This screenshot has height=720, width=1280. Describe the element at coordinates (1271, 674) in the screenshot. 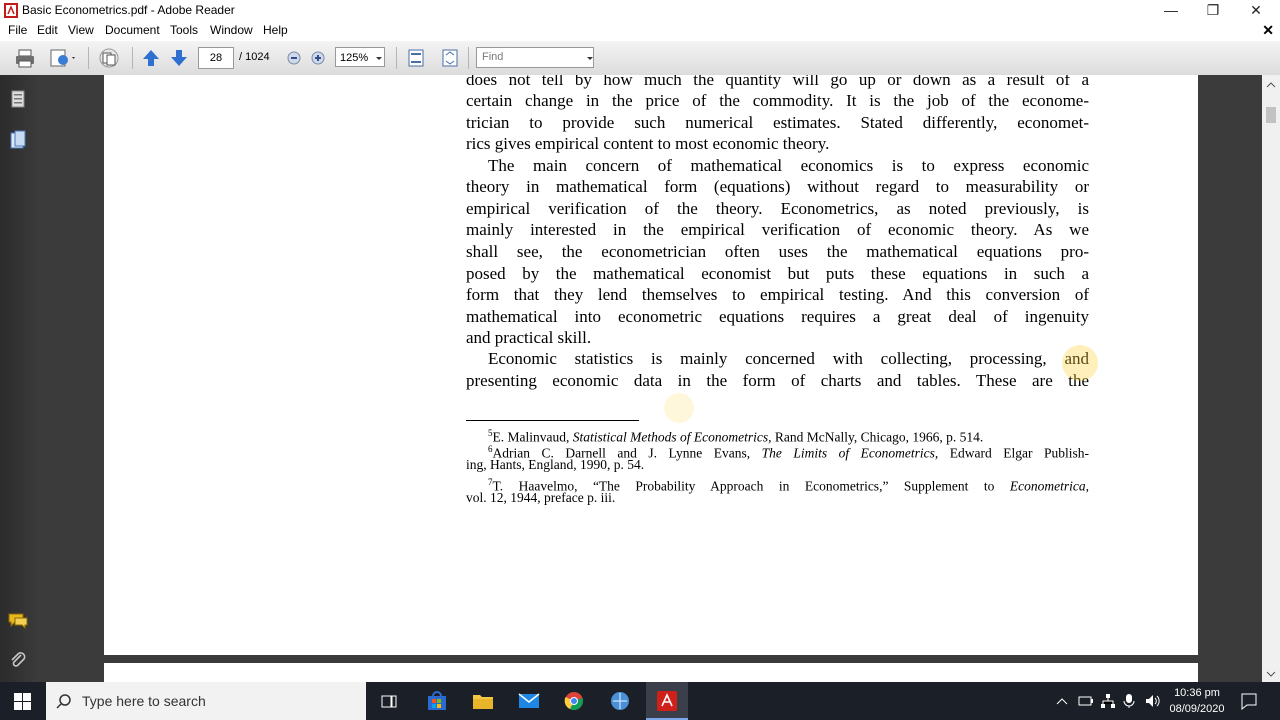

I see `scroll-down-arrow-icon` at that location.